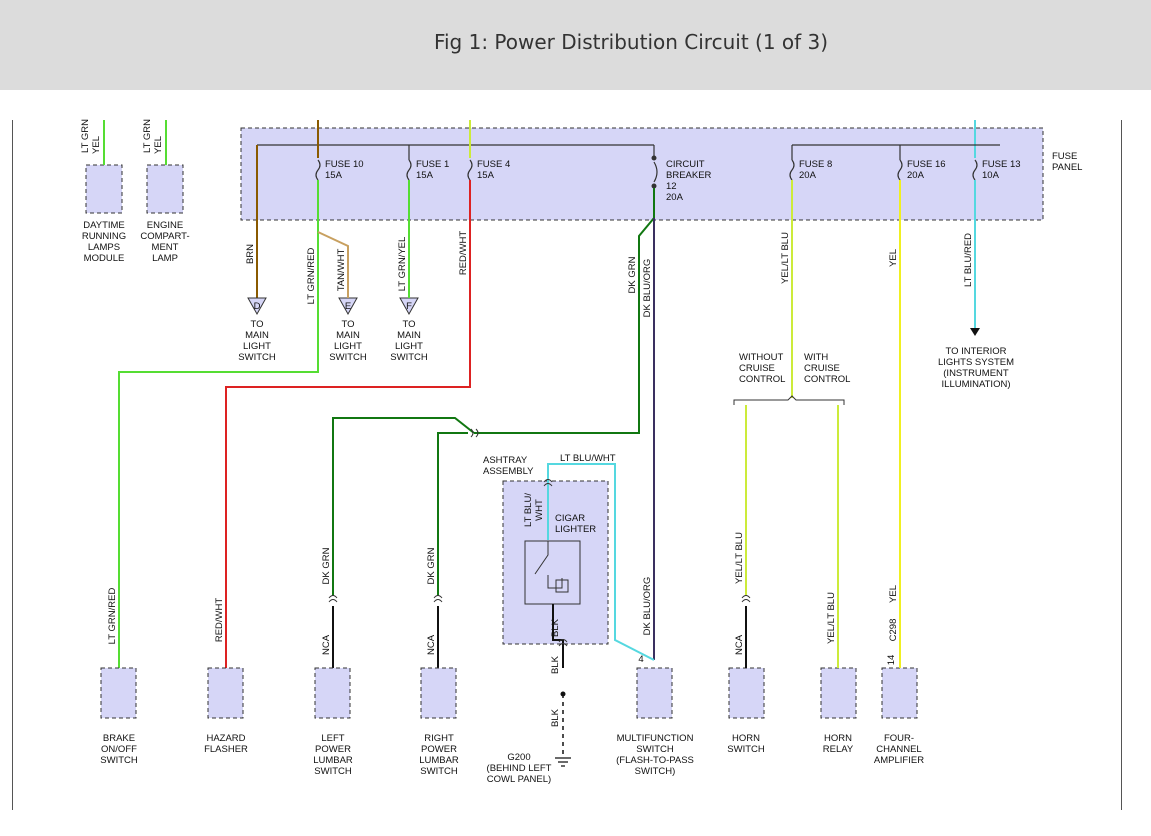  What do you see at coordinates (403, 506) in the screenshot?
I see `wire-dk-grn-left` at bounding box center [403, 506].